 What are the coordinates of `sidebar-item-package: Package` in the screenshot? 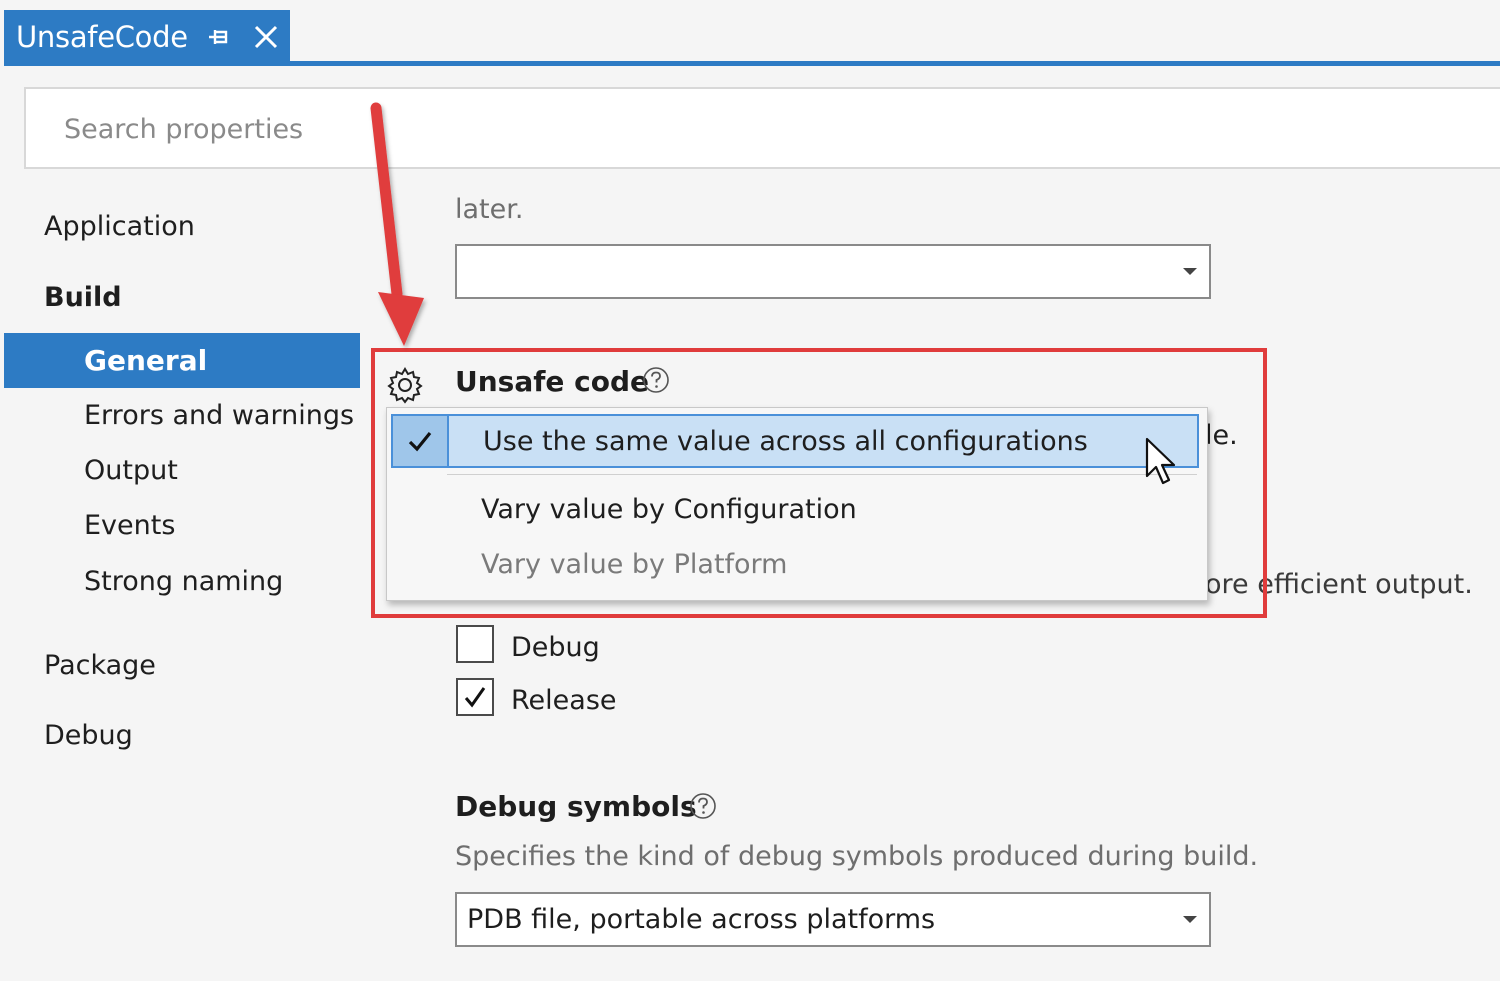 It's located at (100, 665).